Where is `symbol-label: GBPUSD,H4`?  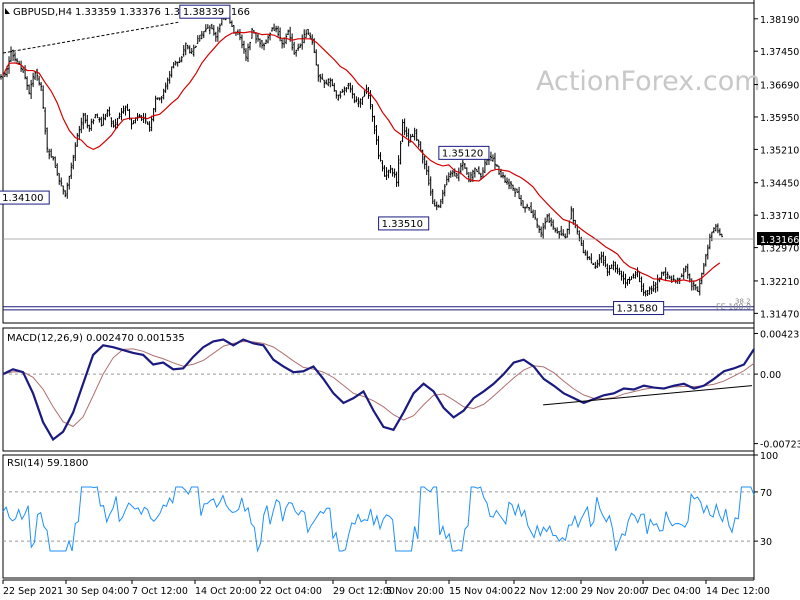 symbol-label: GBPUSD,H4 is located at coordinates (42, 12).